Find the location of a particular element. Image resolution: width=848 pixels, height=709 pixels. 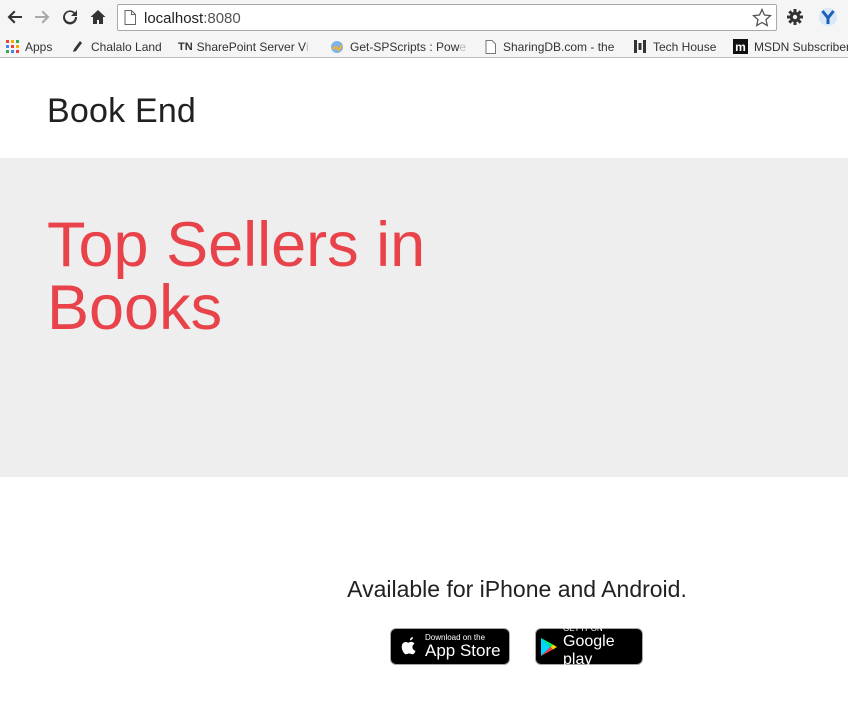

browser-toolbar: localhost:8080 is located at coordinates (424, 17).